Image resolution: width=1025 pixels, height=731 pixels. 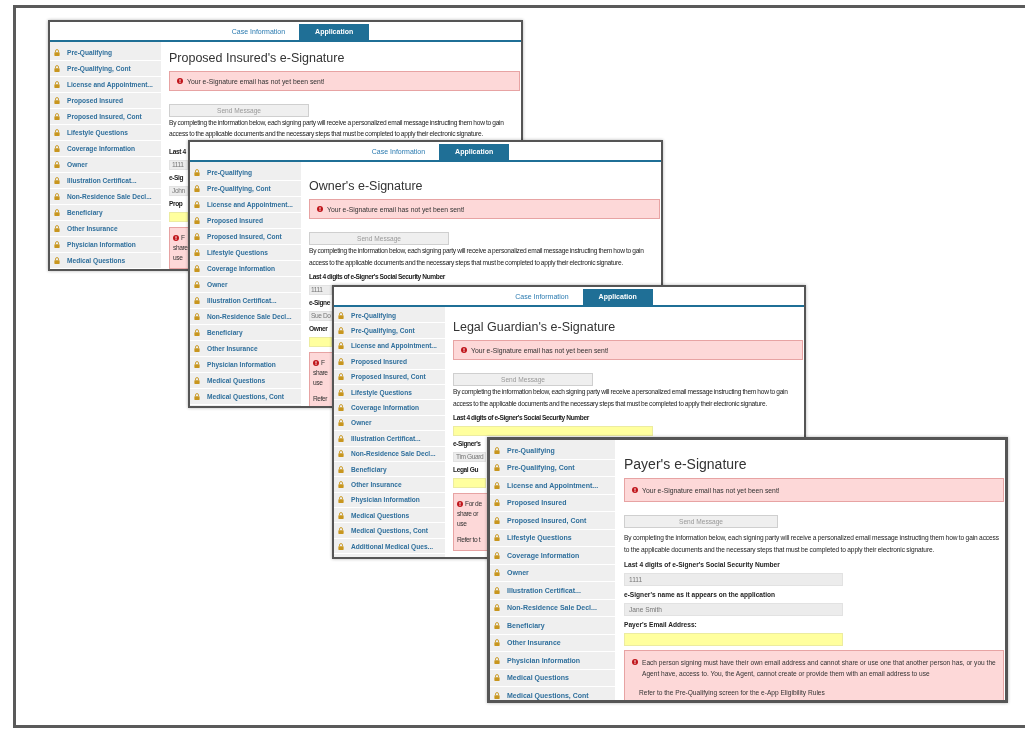 What do you see at coordinates (366, 186) in the screenshot?
I see `page-title: Owner's e-Signature` at bounding box center [366, 186].